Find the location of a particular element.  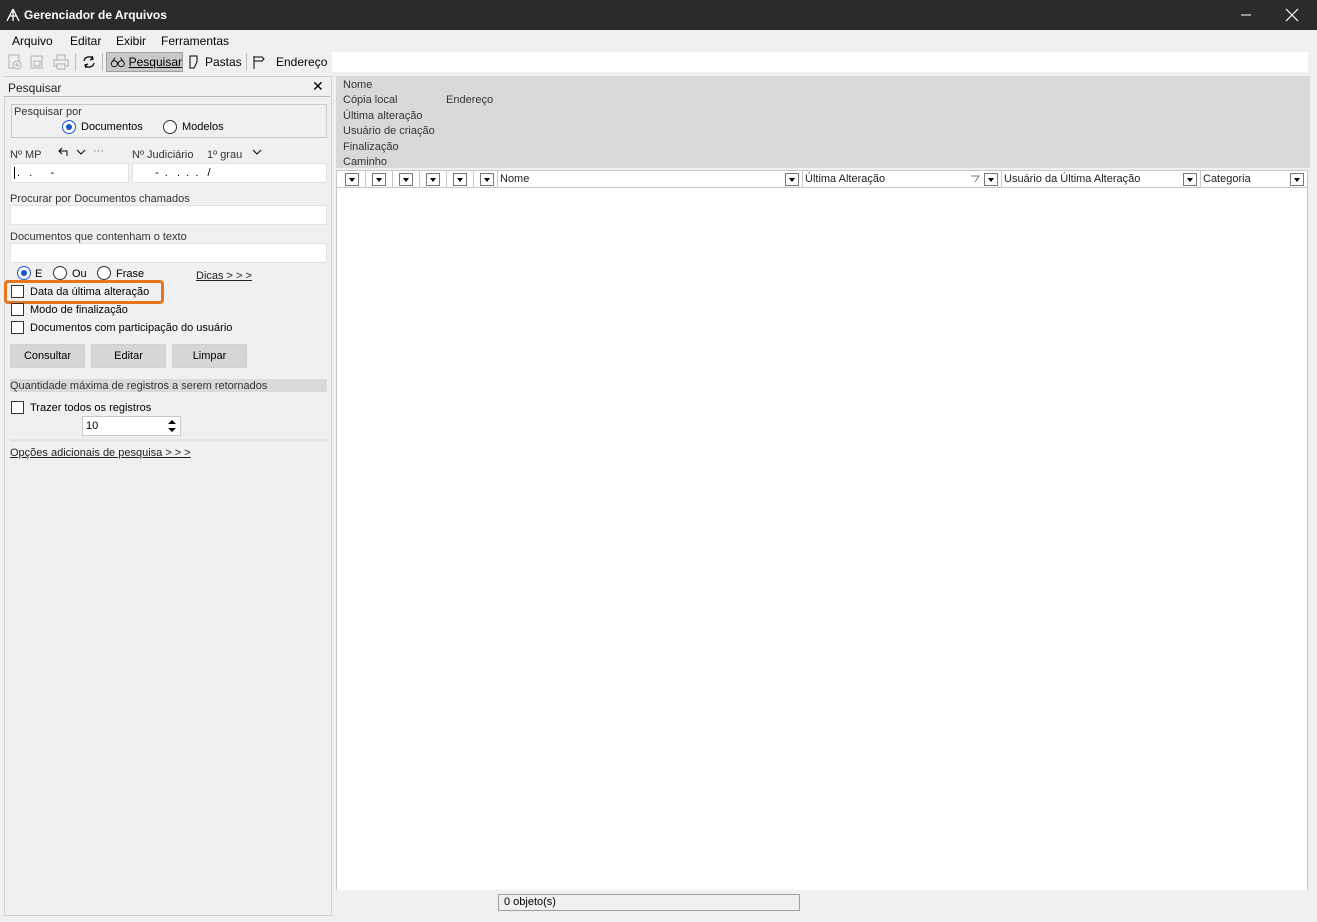

judicial-number-value: - . . . . / is located at coordinates (183, 173).